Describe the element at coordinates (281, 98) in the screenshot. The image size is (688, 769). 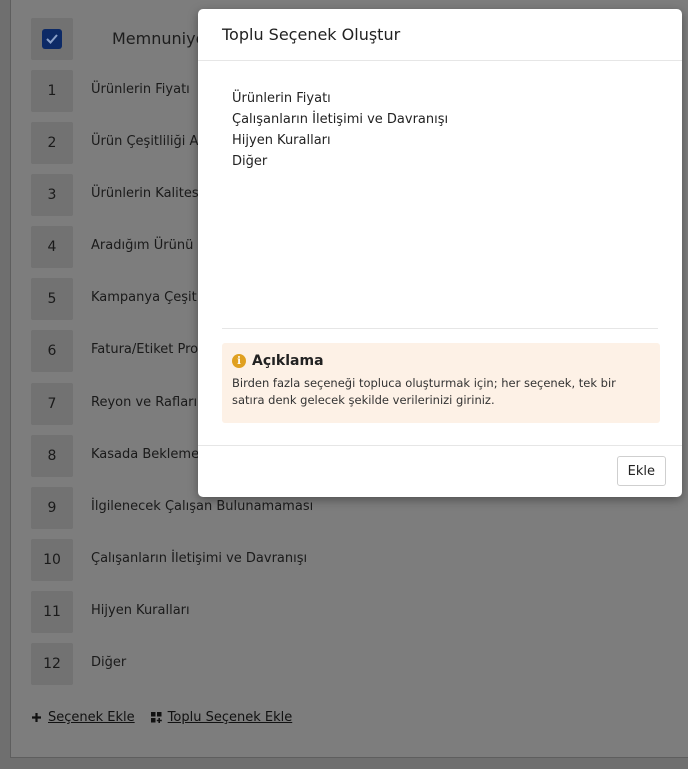
I see `textarea-line: Ürünlerin Fiyatı` at that location.